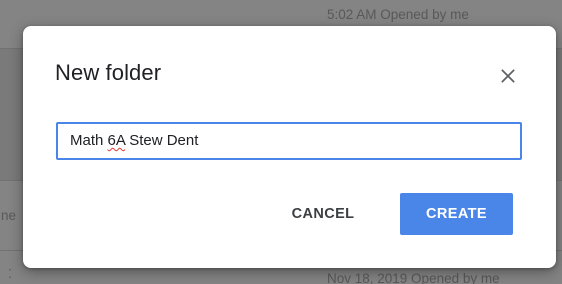 The width and height of the screenshot is (562, 284). What do you see at coordinates (398, 14) in the screenshot?
I see `background-row-meta: 5:02 AM Opened by me` at bounding box center [398, 14].